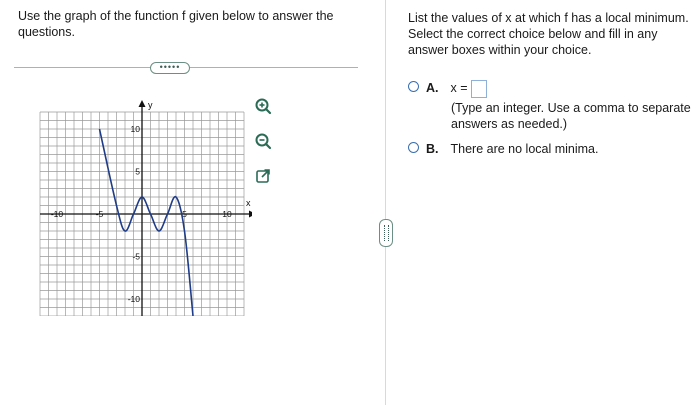 The width and height of the screenshot is (700, 405). I want to click on choice-b: B. There are no local minima., so click(503, 149).